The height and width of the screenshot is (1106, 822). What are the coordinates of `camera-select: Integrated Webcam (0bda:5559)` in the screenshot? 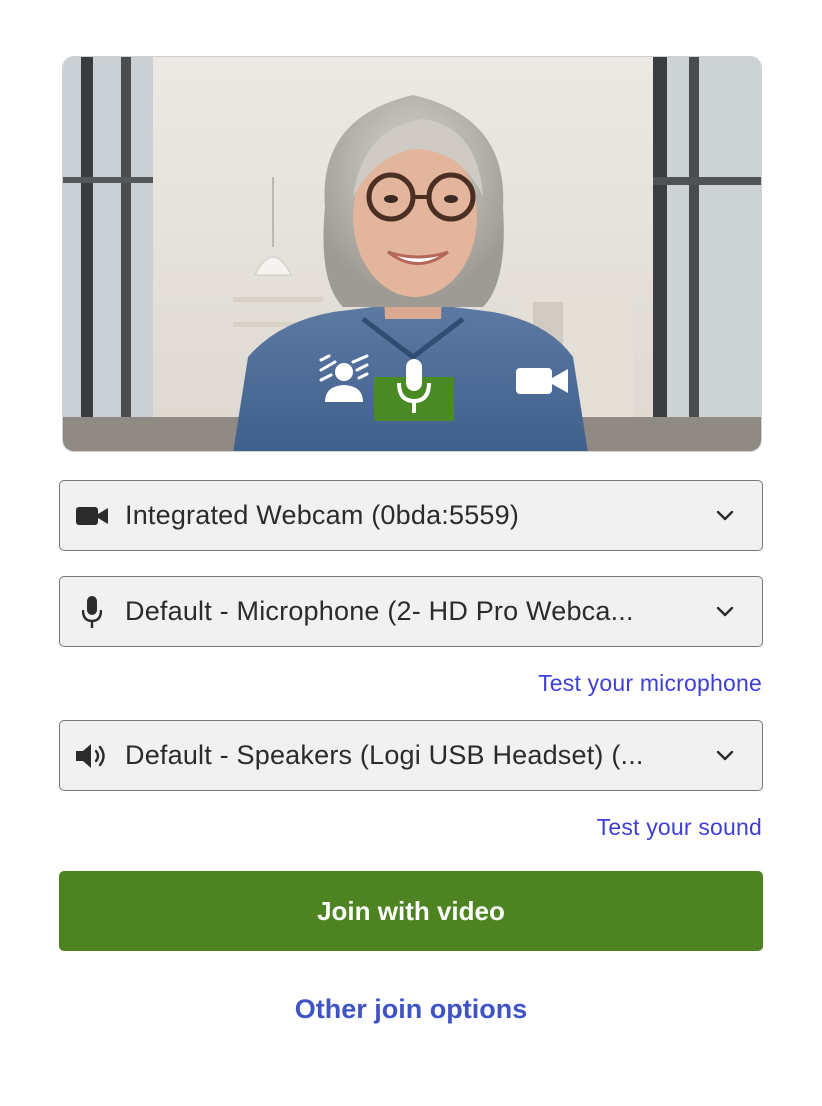 It's located at (411, 515).